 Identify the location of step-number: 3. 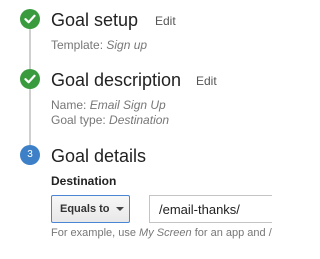
(30, 154).